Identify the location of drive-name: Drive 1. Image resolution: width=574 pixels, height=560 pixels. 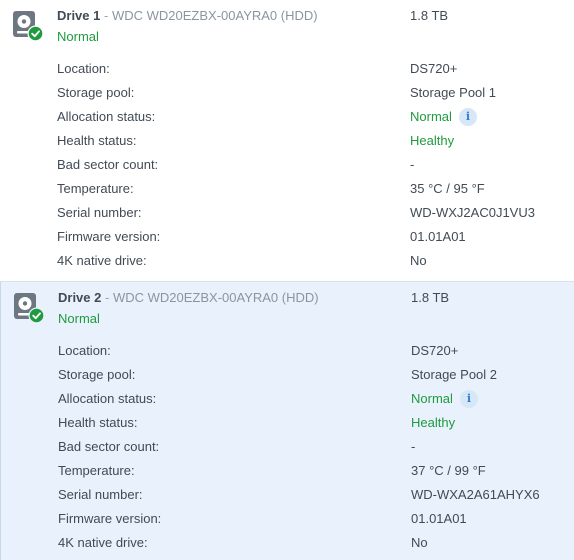
(79, 15).